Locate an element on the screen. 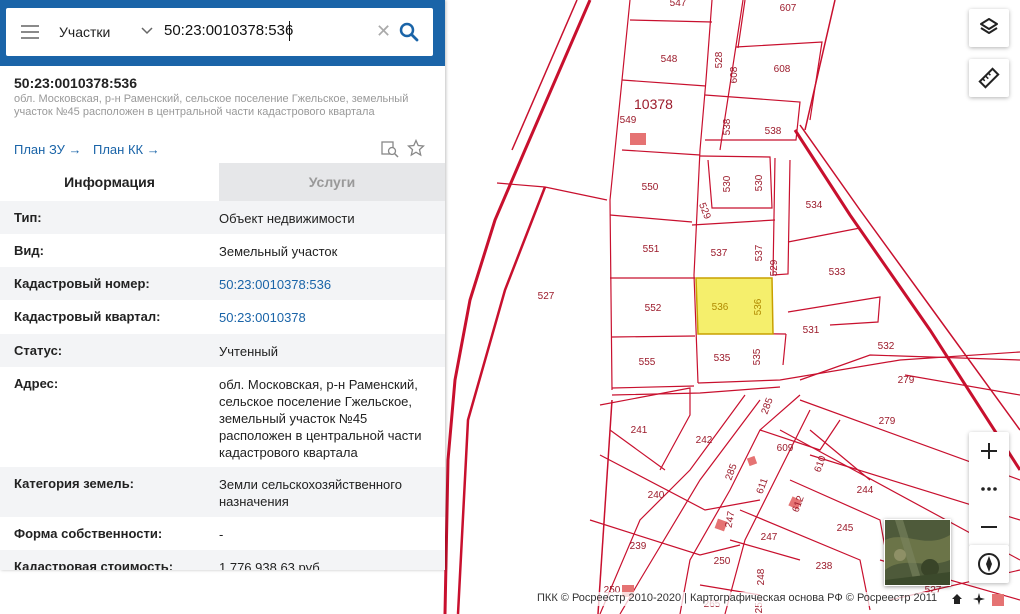  info-value: Земли сельскохозяйственного назначения is located at coordinates (310, 493).